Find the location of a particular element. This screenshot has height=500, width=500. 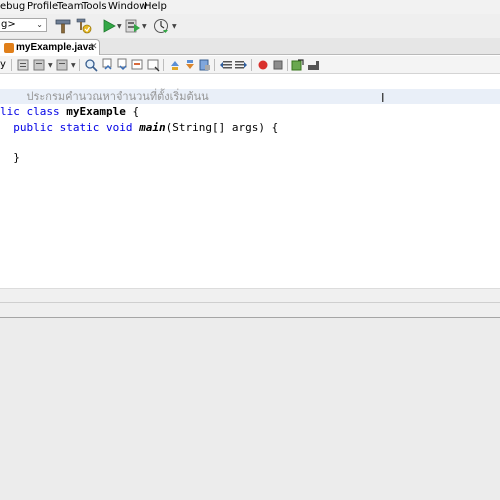

text-cursor-icon: I is located at coordinates (383, 98).